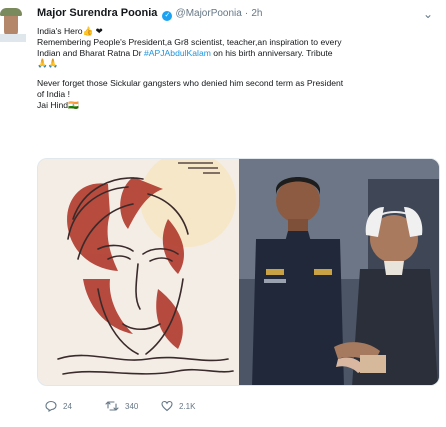  I want to click on avatar-collar, so click(13, 38).